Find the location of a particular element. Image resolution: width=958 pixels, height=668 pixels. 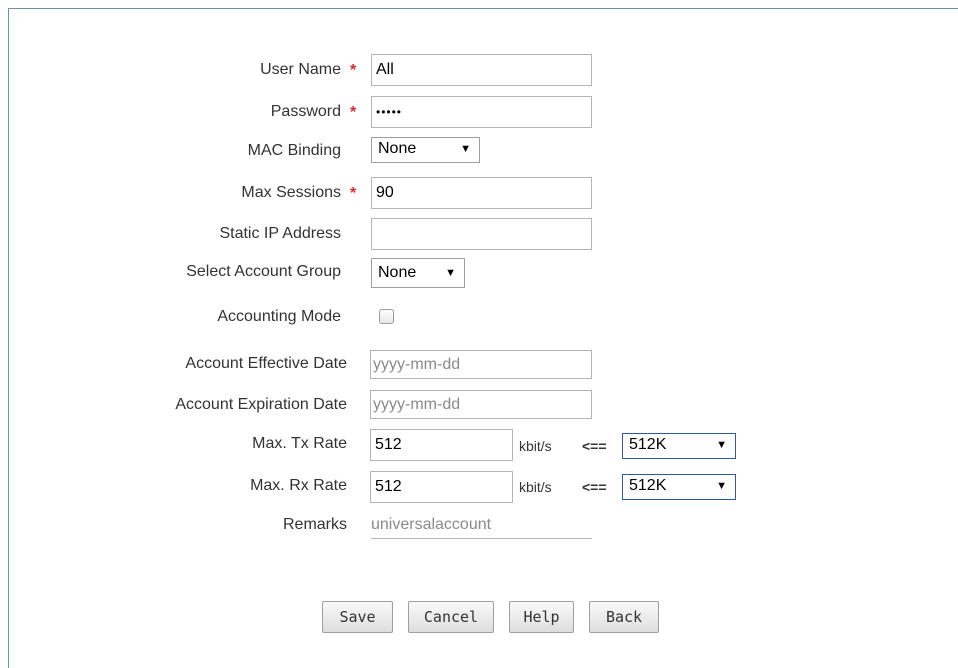

rx-rate-preset-select: 512K ▼ is located at coordinates (679, 487).